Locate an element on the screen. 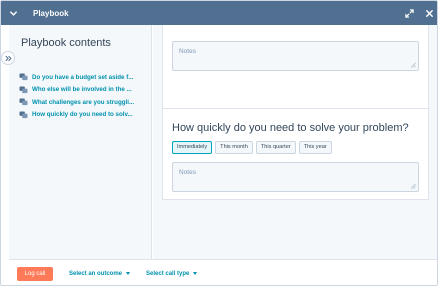  sidebar-heading: Playbook contents is located at coordinates (66, 43).